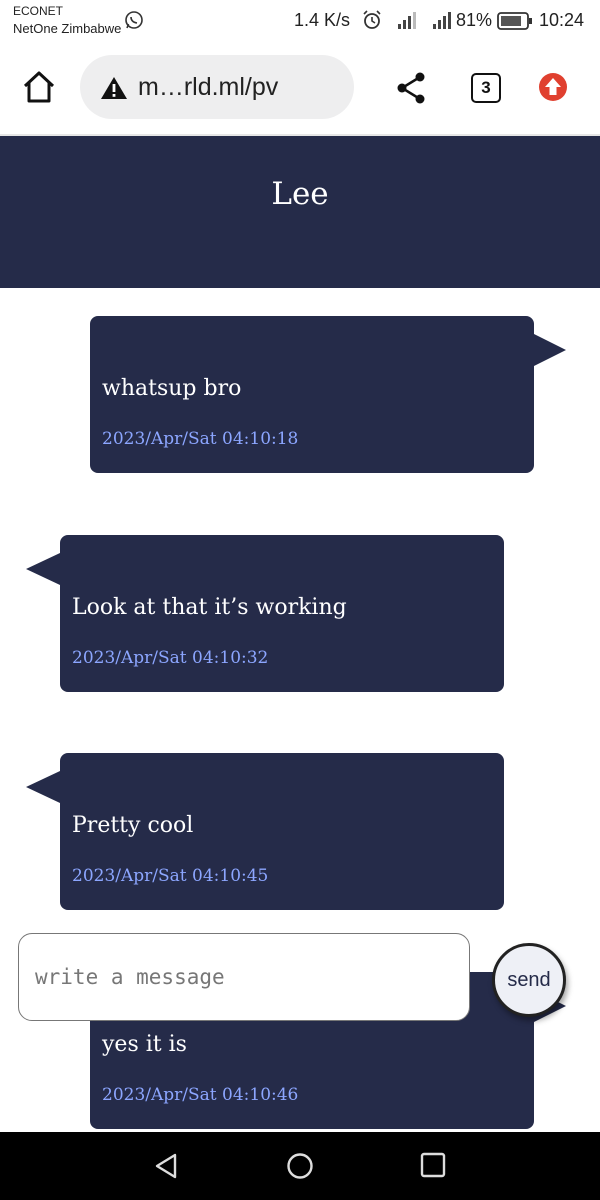 This screenshot has height=1200, width=600. What do you see at coordinates (200, 1095) in the screenshot?
I see `message-timestamp: 2023/Apr/Sat 04:10:46` at bounding box center [200, 1095].